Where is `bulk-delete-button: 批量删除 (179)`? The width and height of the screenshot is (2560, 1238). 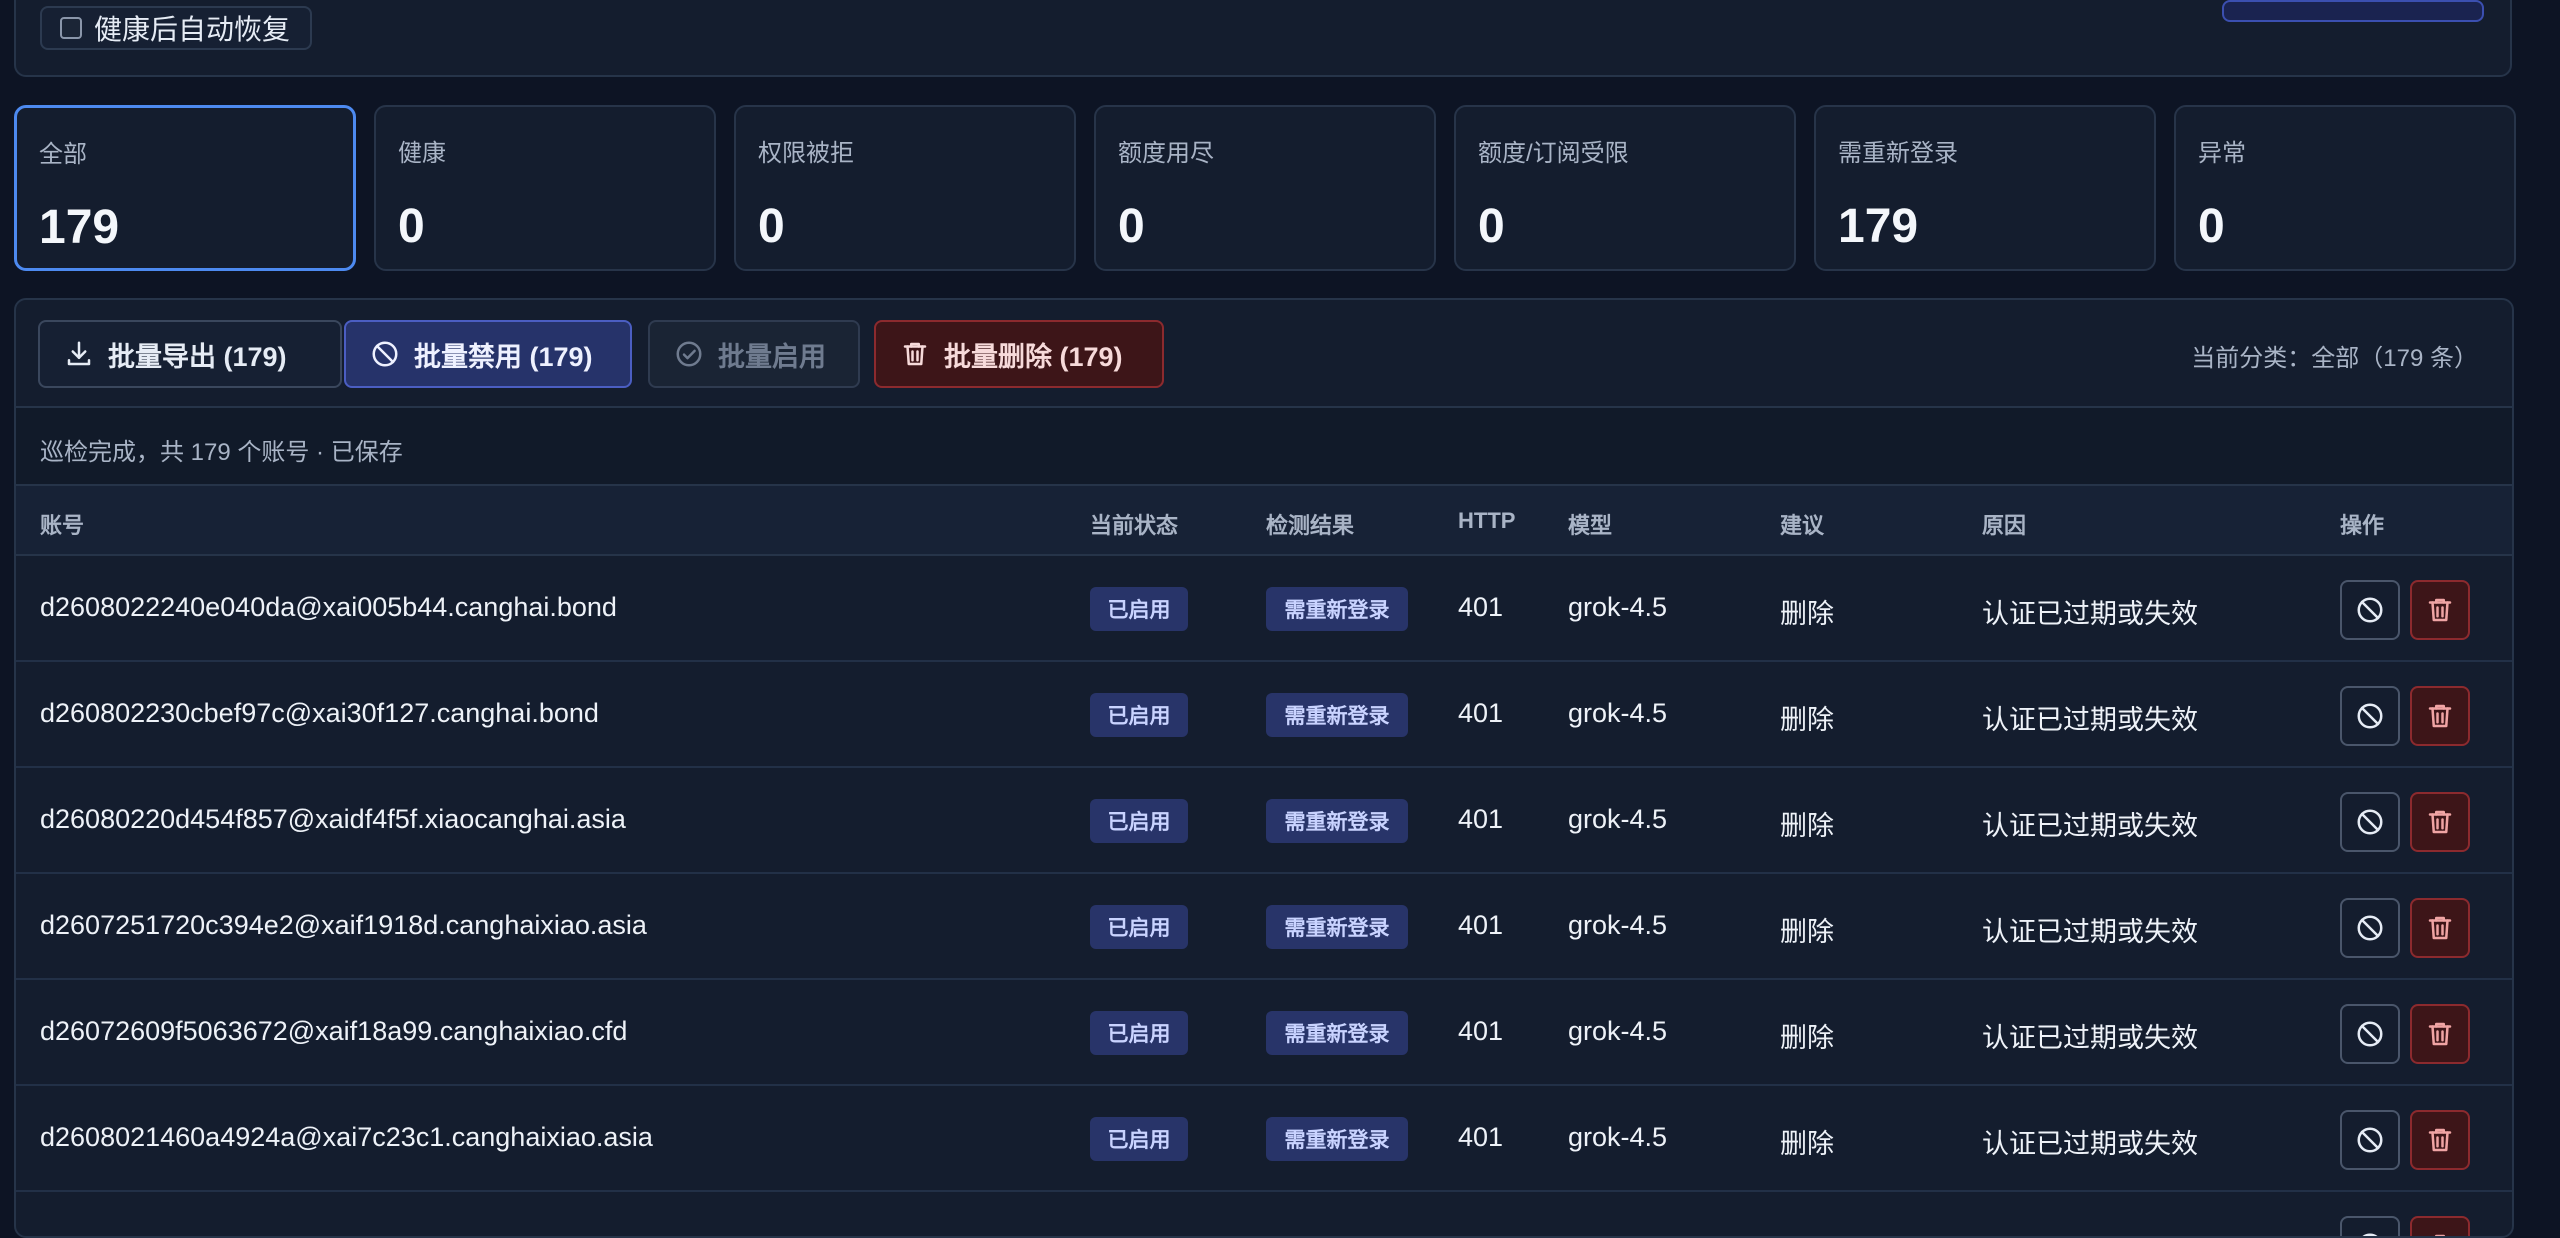
bulk-delete-button: 批量删除 (179) is located at coordinates (1019, 354).